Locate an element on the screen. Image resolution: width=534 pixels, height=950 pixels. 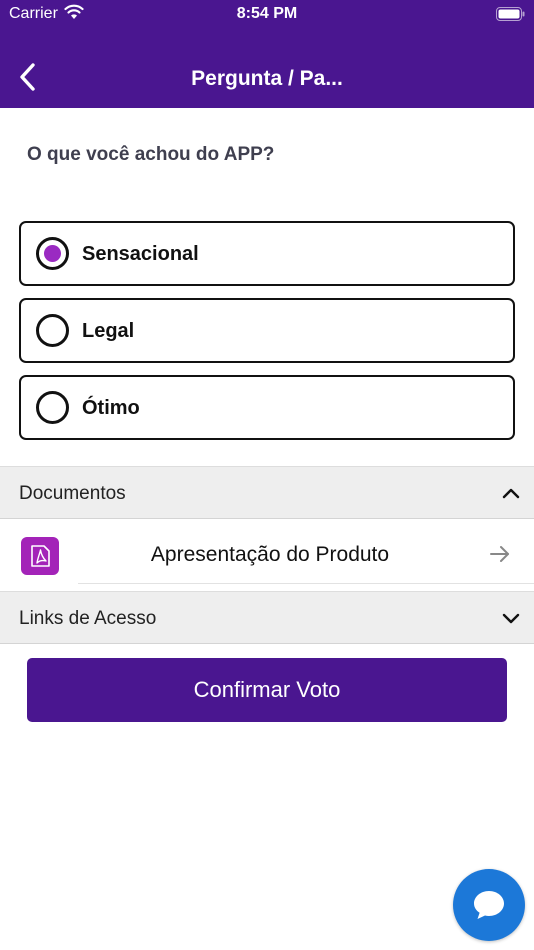
confirm-vote-button: Confirmar Voto is located at coordinates (267, 690).